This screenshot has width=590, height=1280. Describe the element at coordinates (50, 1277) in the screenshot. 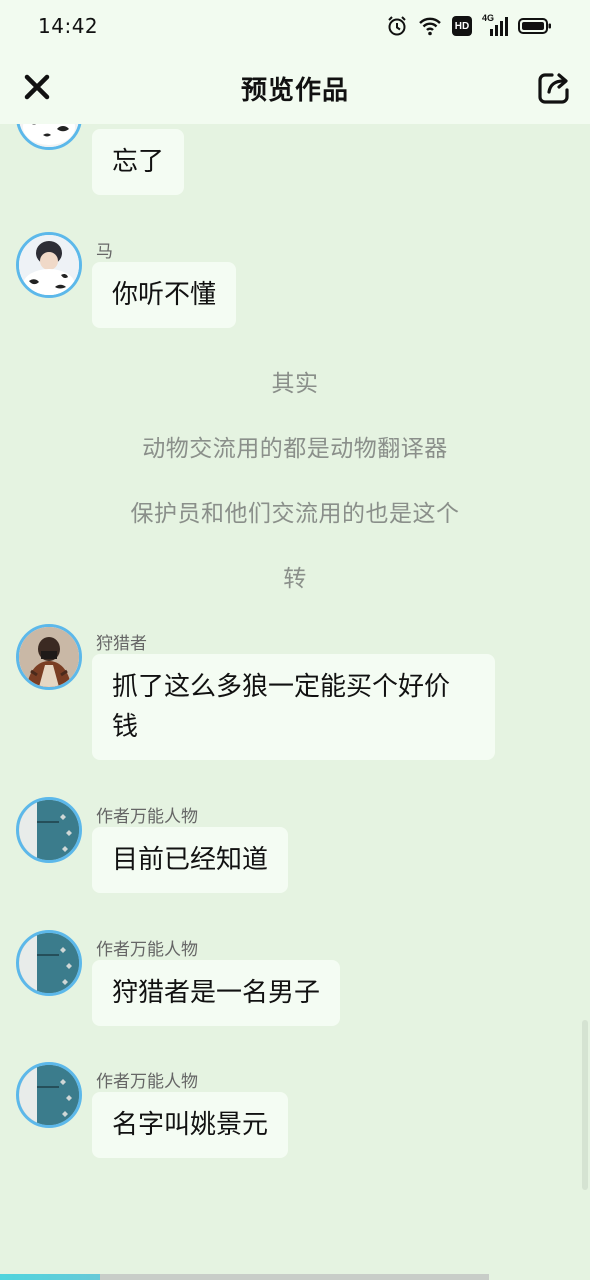

I see `progress-fill` at that location.